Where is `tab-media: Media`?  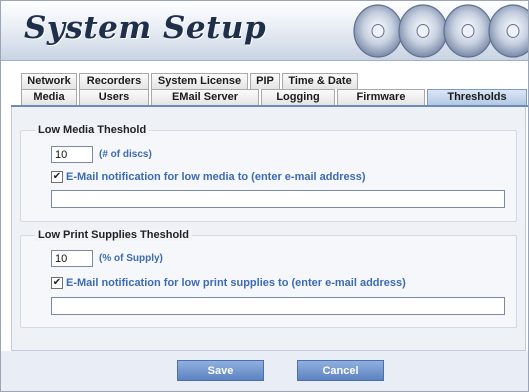 tab-media: Media is located at coordinates (49, 97).